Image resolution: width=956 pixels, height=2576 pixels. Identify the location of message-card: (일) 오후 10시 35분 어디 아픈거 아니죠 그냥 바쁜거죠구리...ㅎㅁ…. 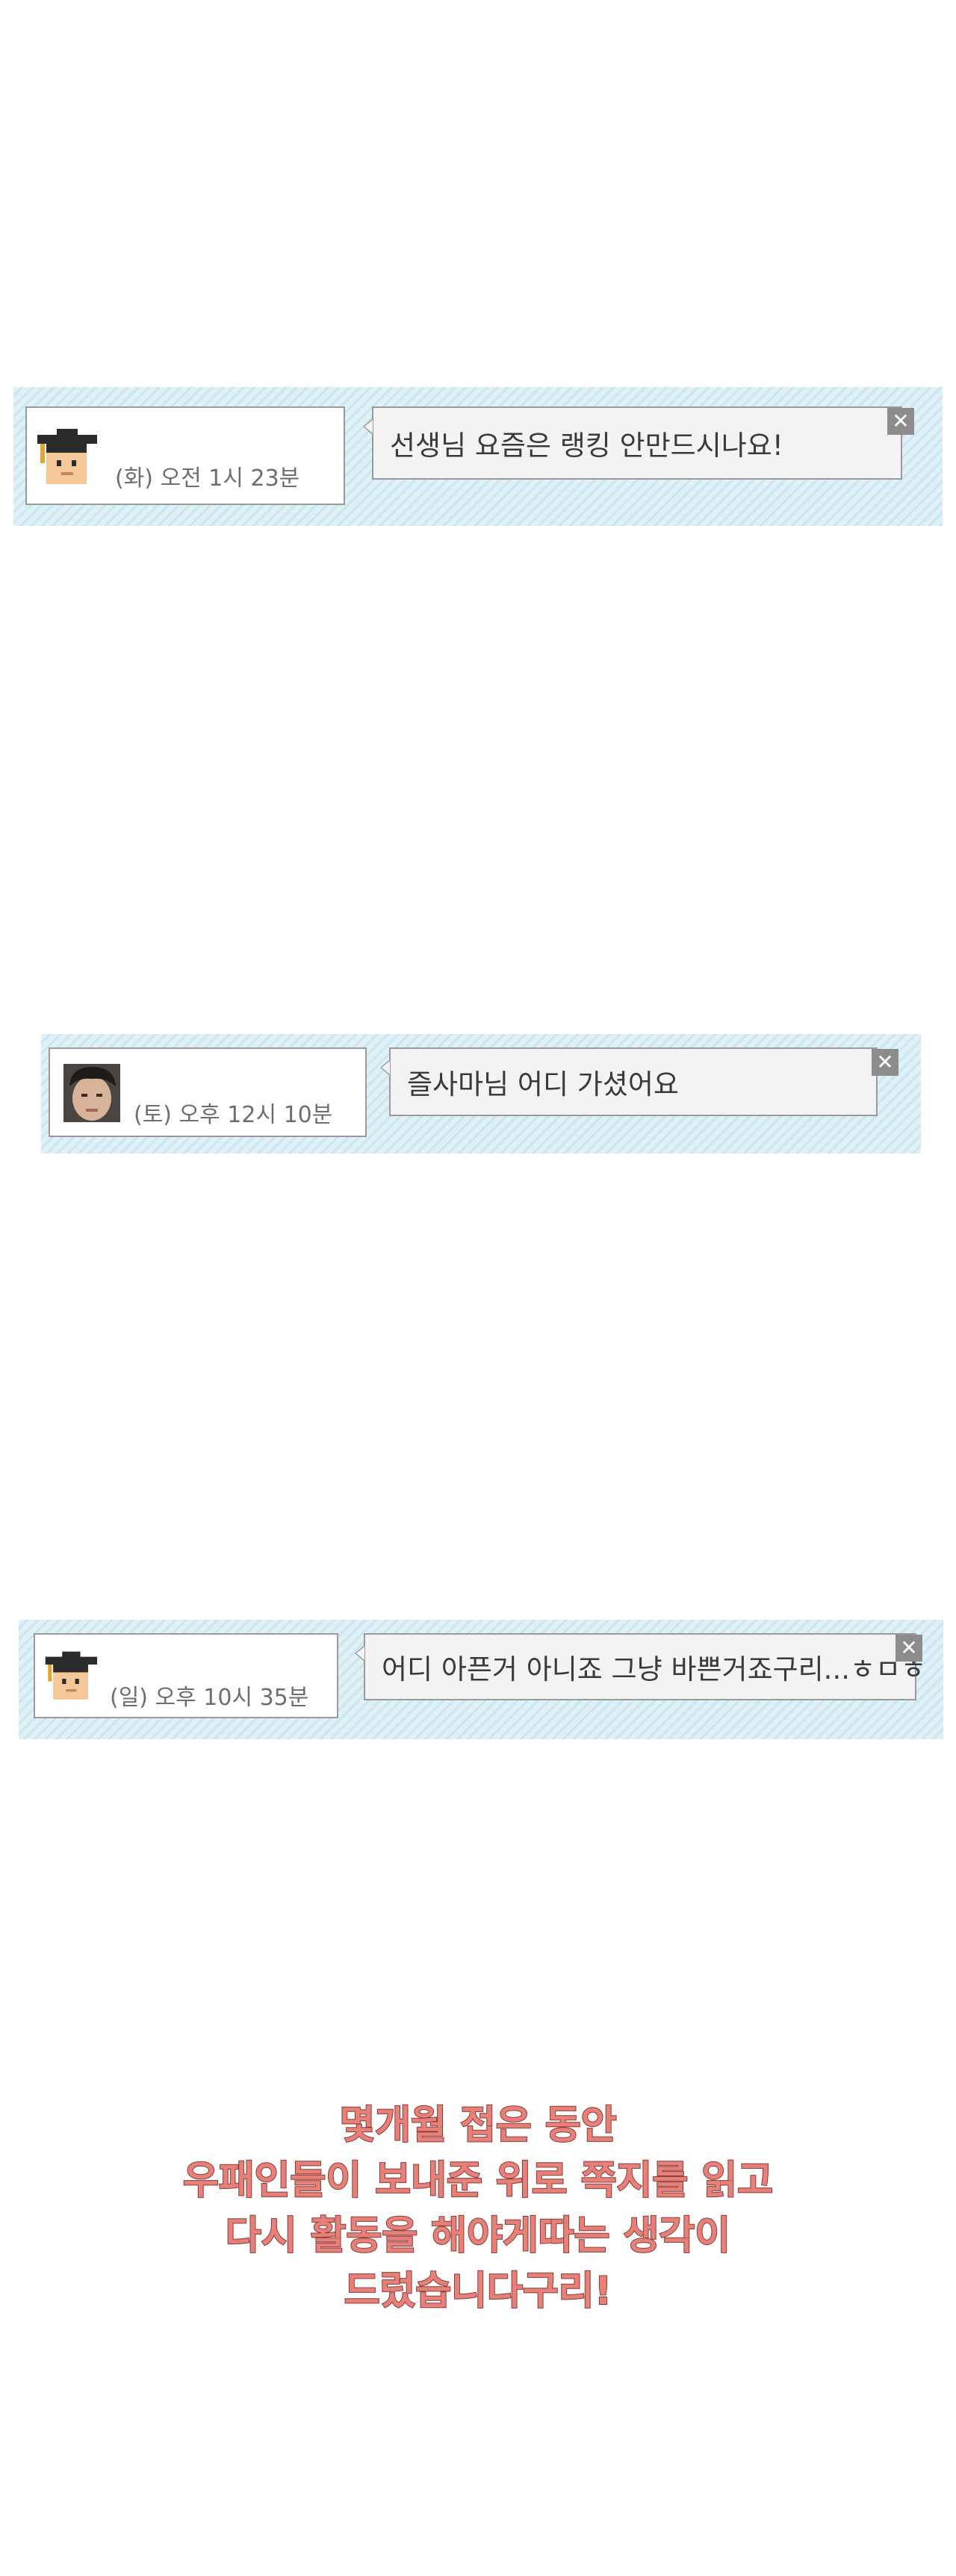
(481, 1679).